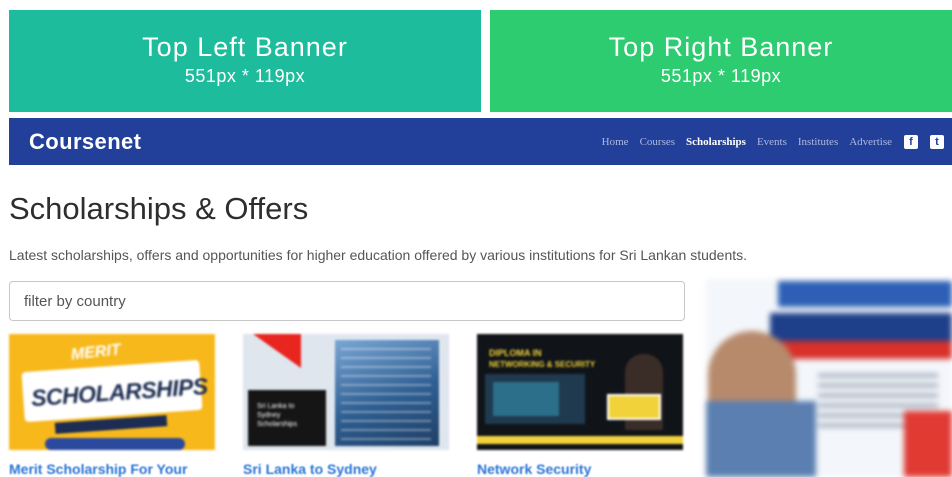 This screenshot has width=952, height=477. Describe the element at coordinates (721, 47) in the screenshot. I see `banner-title: Top Right Banner` at that location.